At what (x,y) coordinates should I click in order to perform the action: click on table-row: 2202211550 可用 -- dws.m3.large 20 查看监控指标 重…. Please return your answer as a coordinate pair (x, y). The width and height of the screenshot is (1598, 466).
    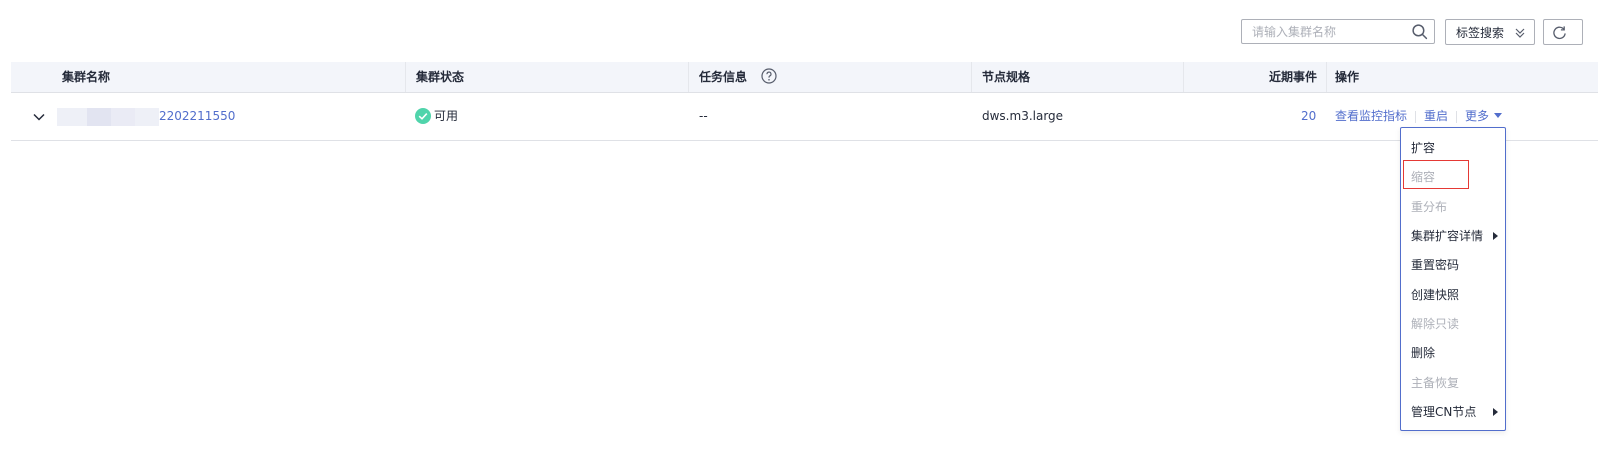
    Looking at the image, I should click on (804, 117).